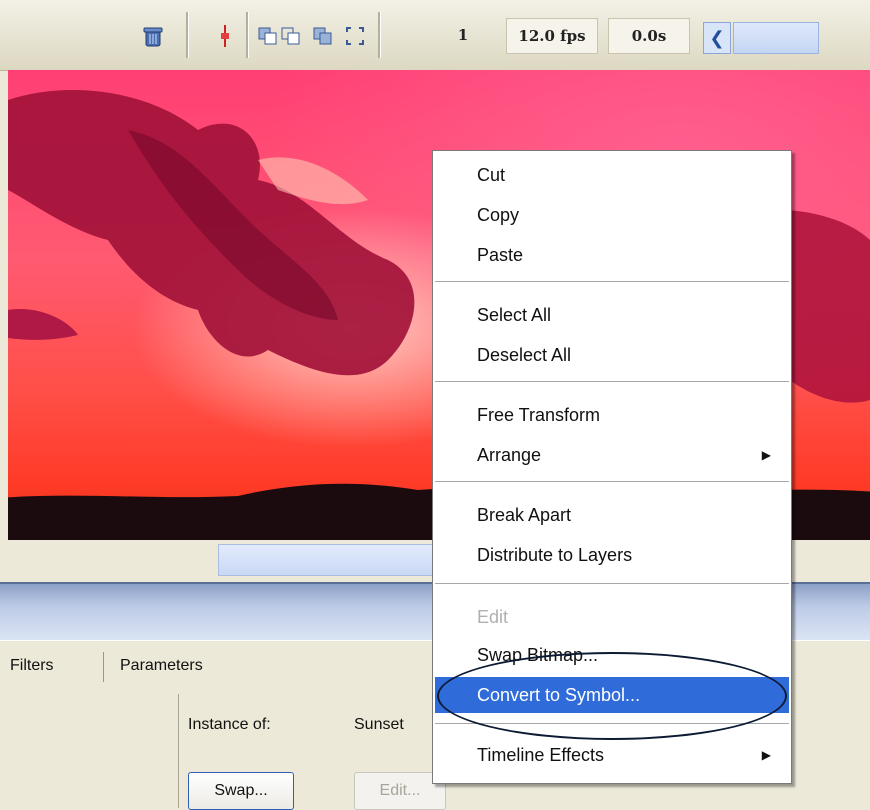 This screenshot has width=870, height=810. Describe the element at coordinates (103, 667) in the screenshot. I see `tab-divider` at that location.